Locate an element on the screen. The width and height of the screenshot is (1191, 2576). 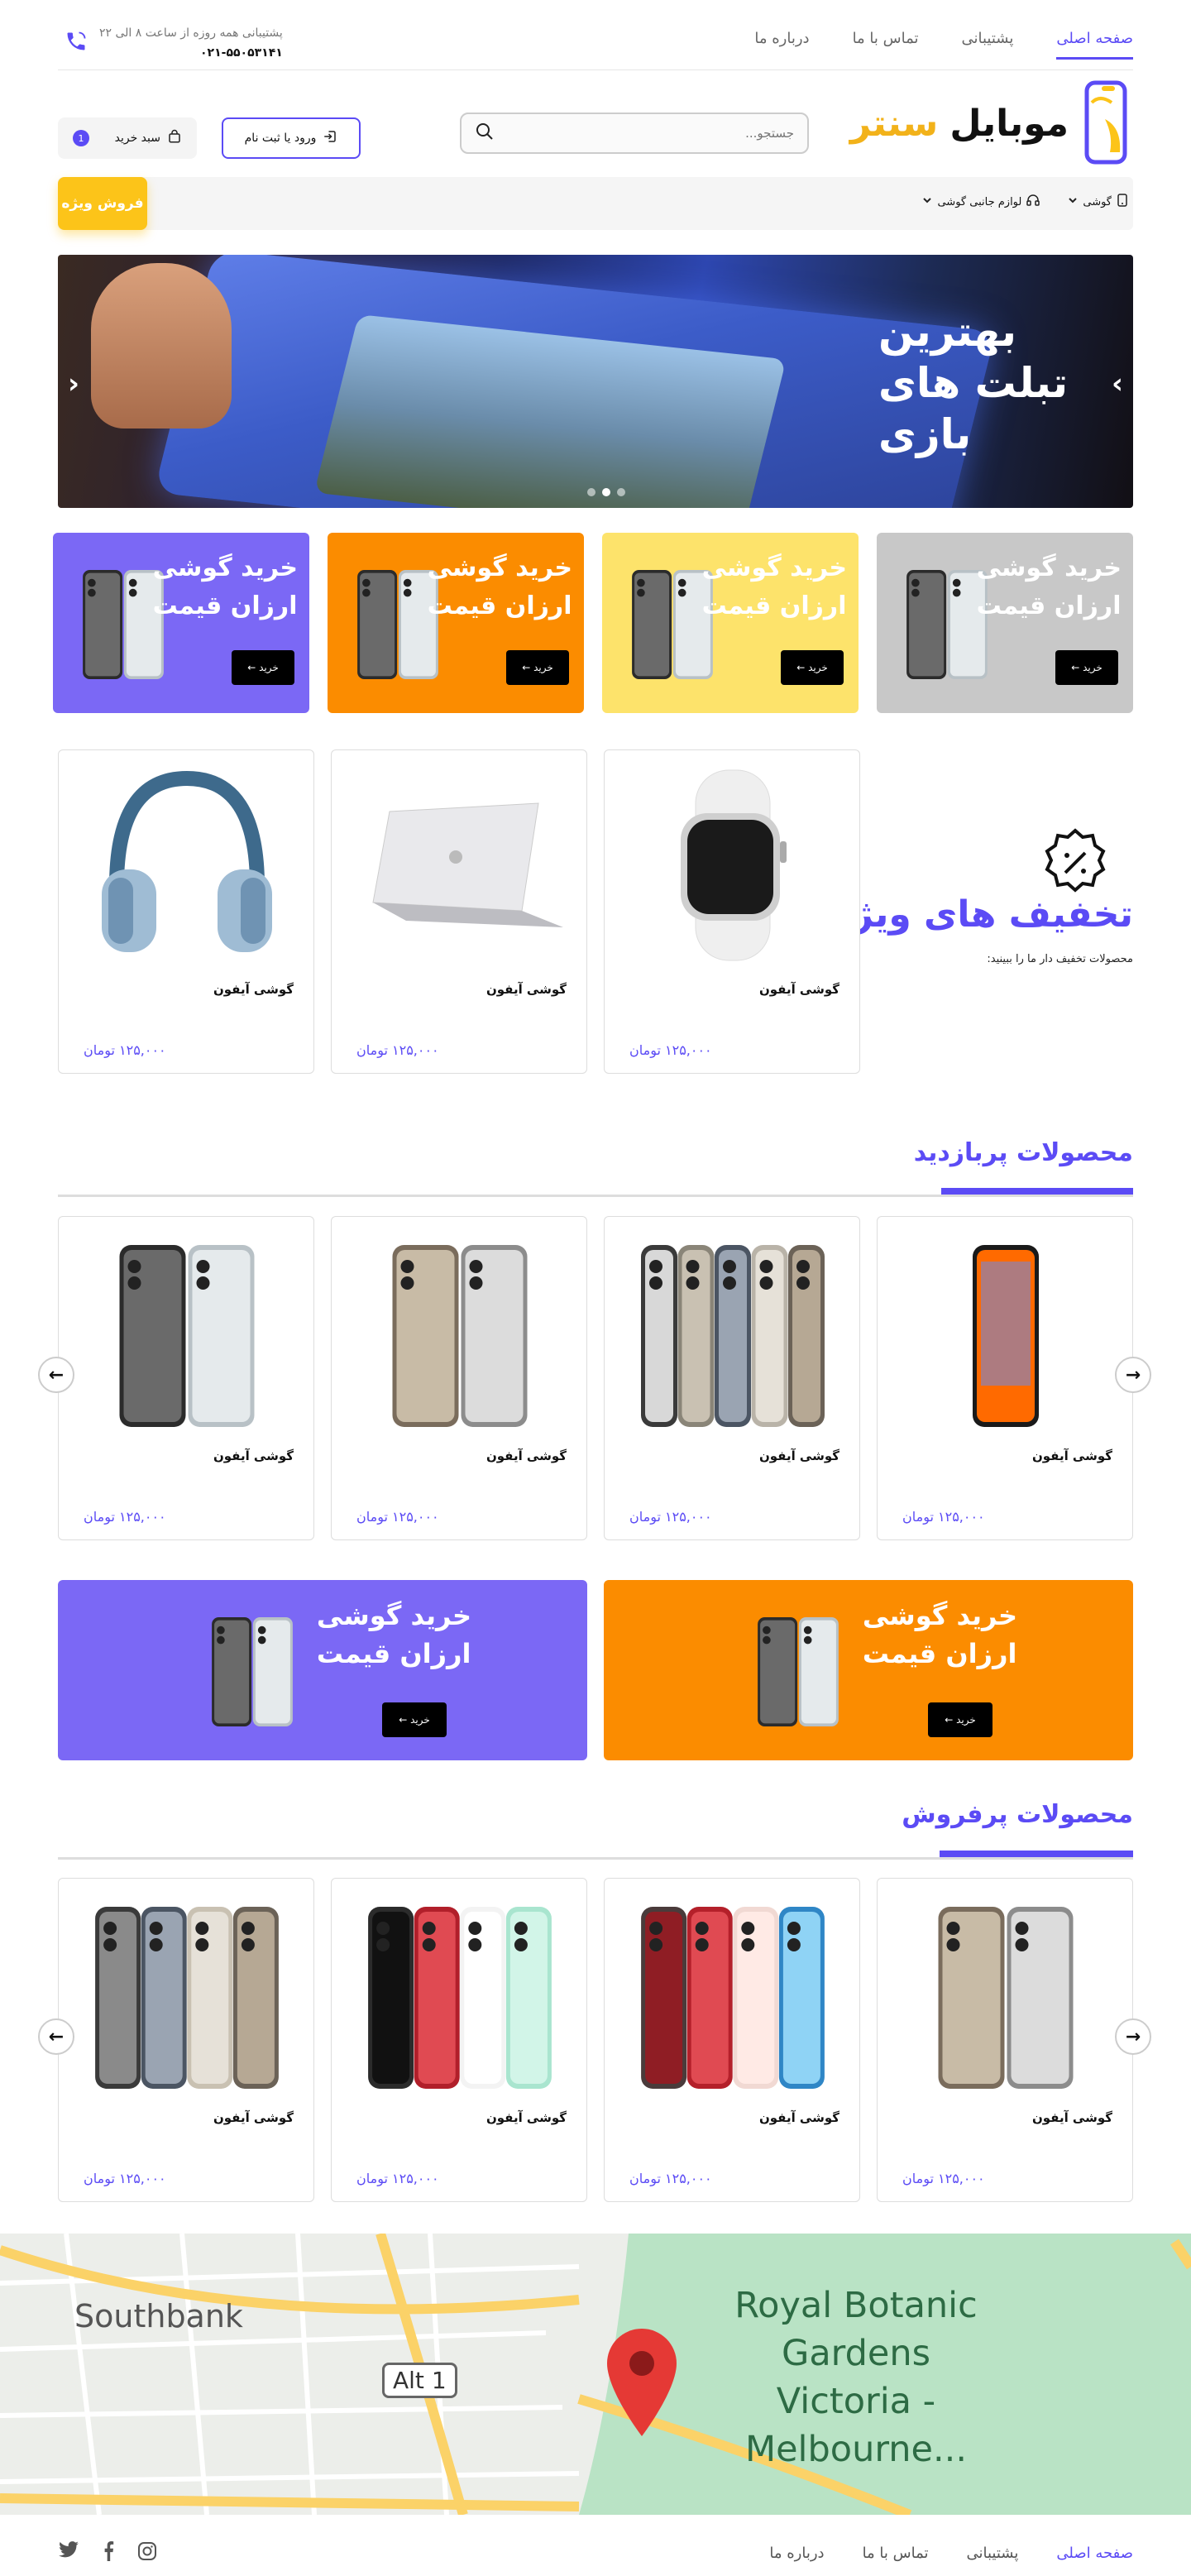
login-label: ورود یا ثبت نام is located at coordinates (280, 138).